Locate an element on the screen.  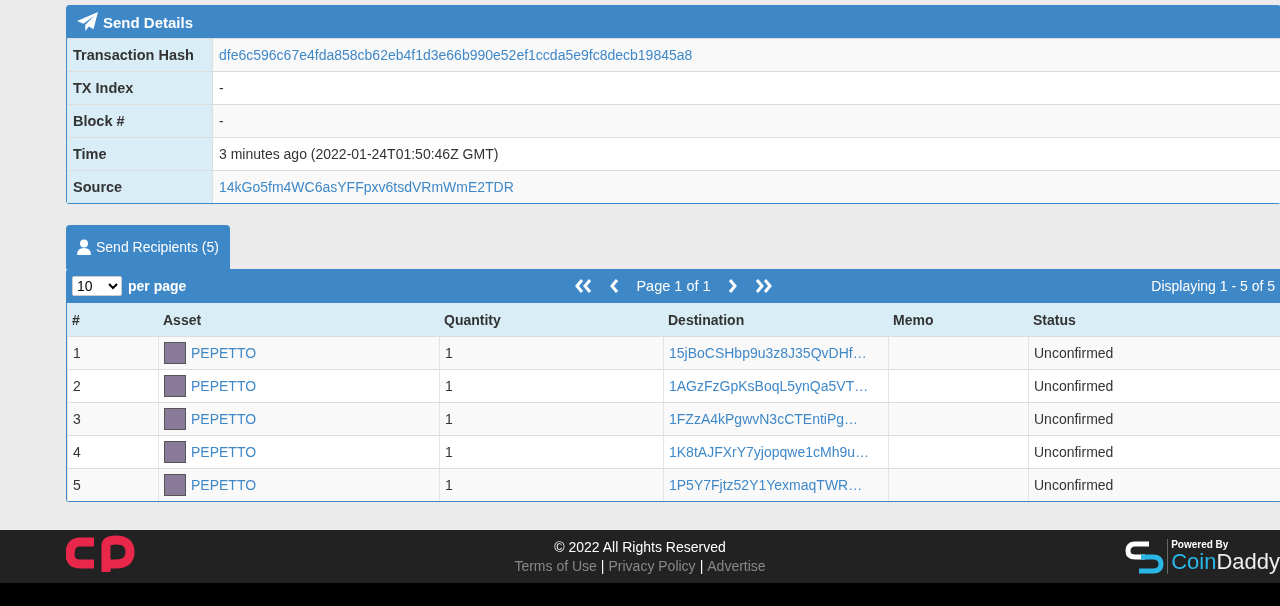
recipients-tab: Send Recipients (5) is located at coordinates (148, 247).